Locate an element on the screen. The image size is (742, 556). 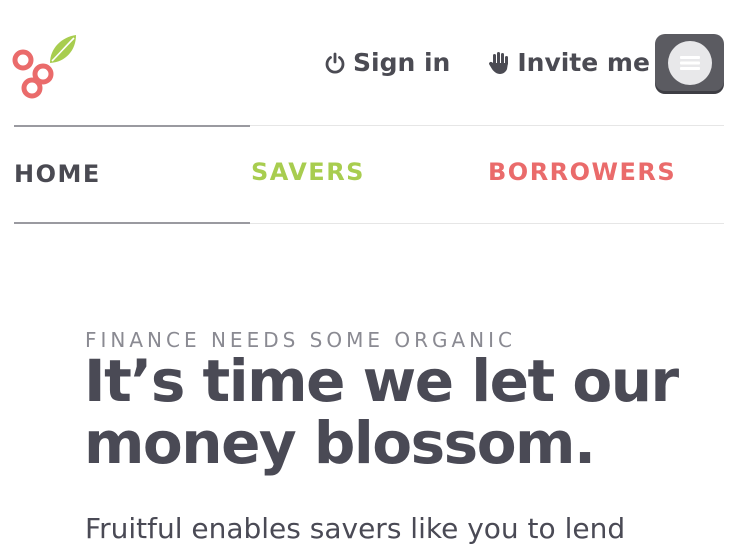
hamburger-icon is located at coordinates (689, 62).